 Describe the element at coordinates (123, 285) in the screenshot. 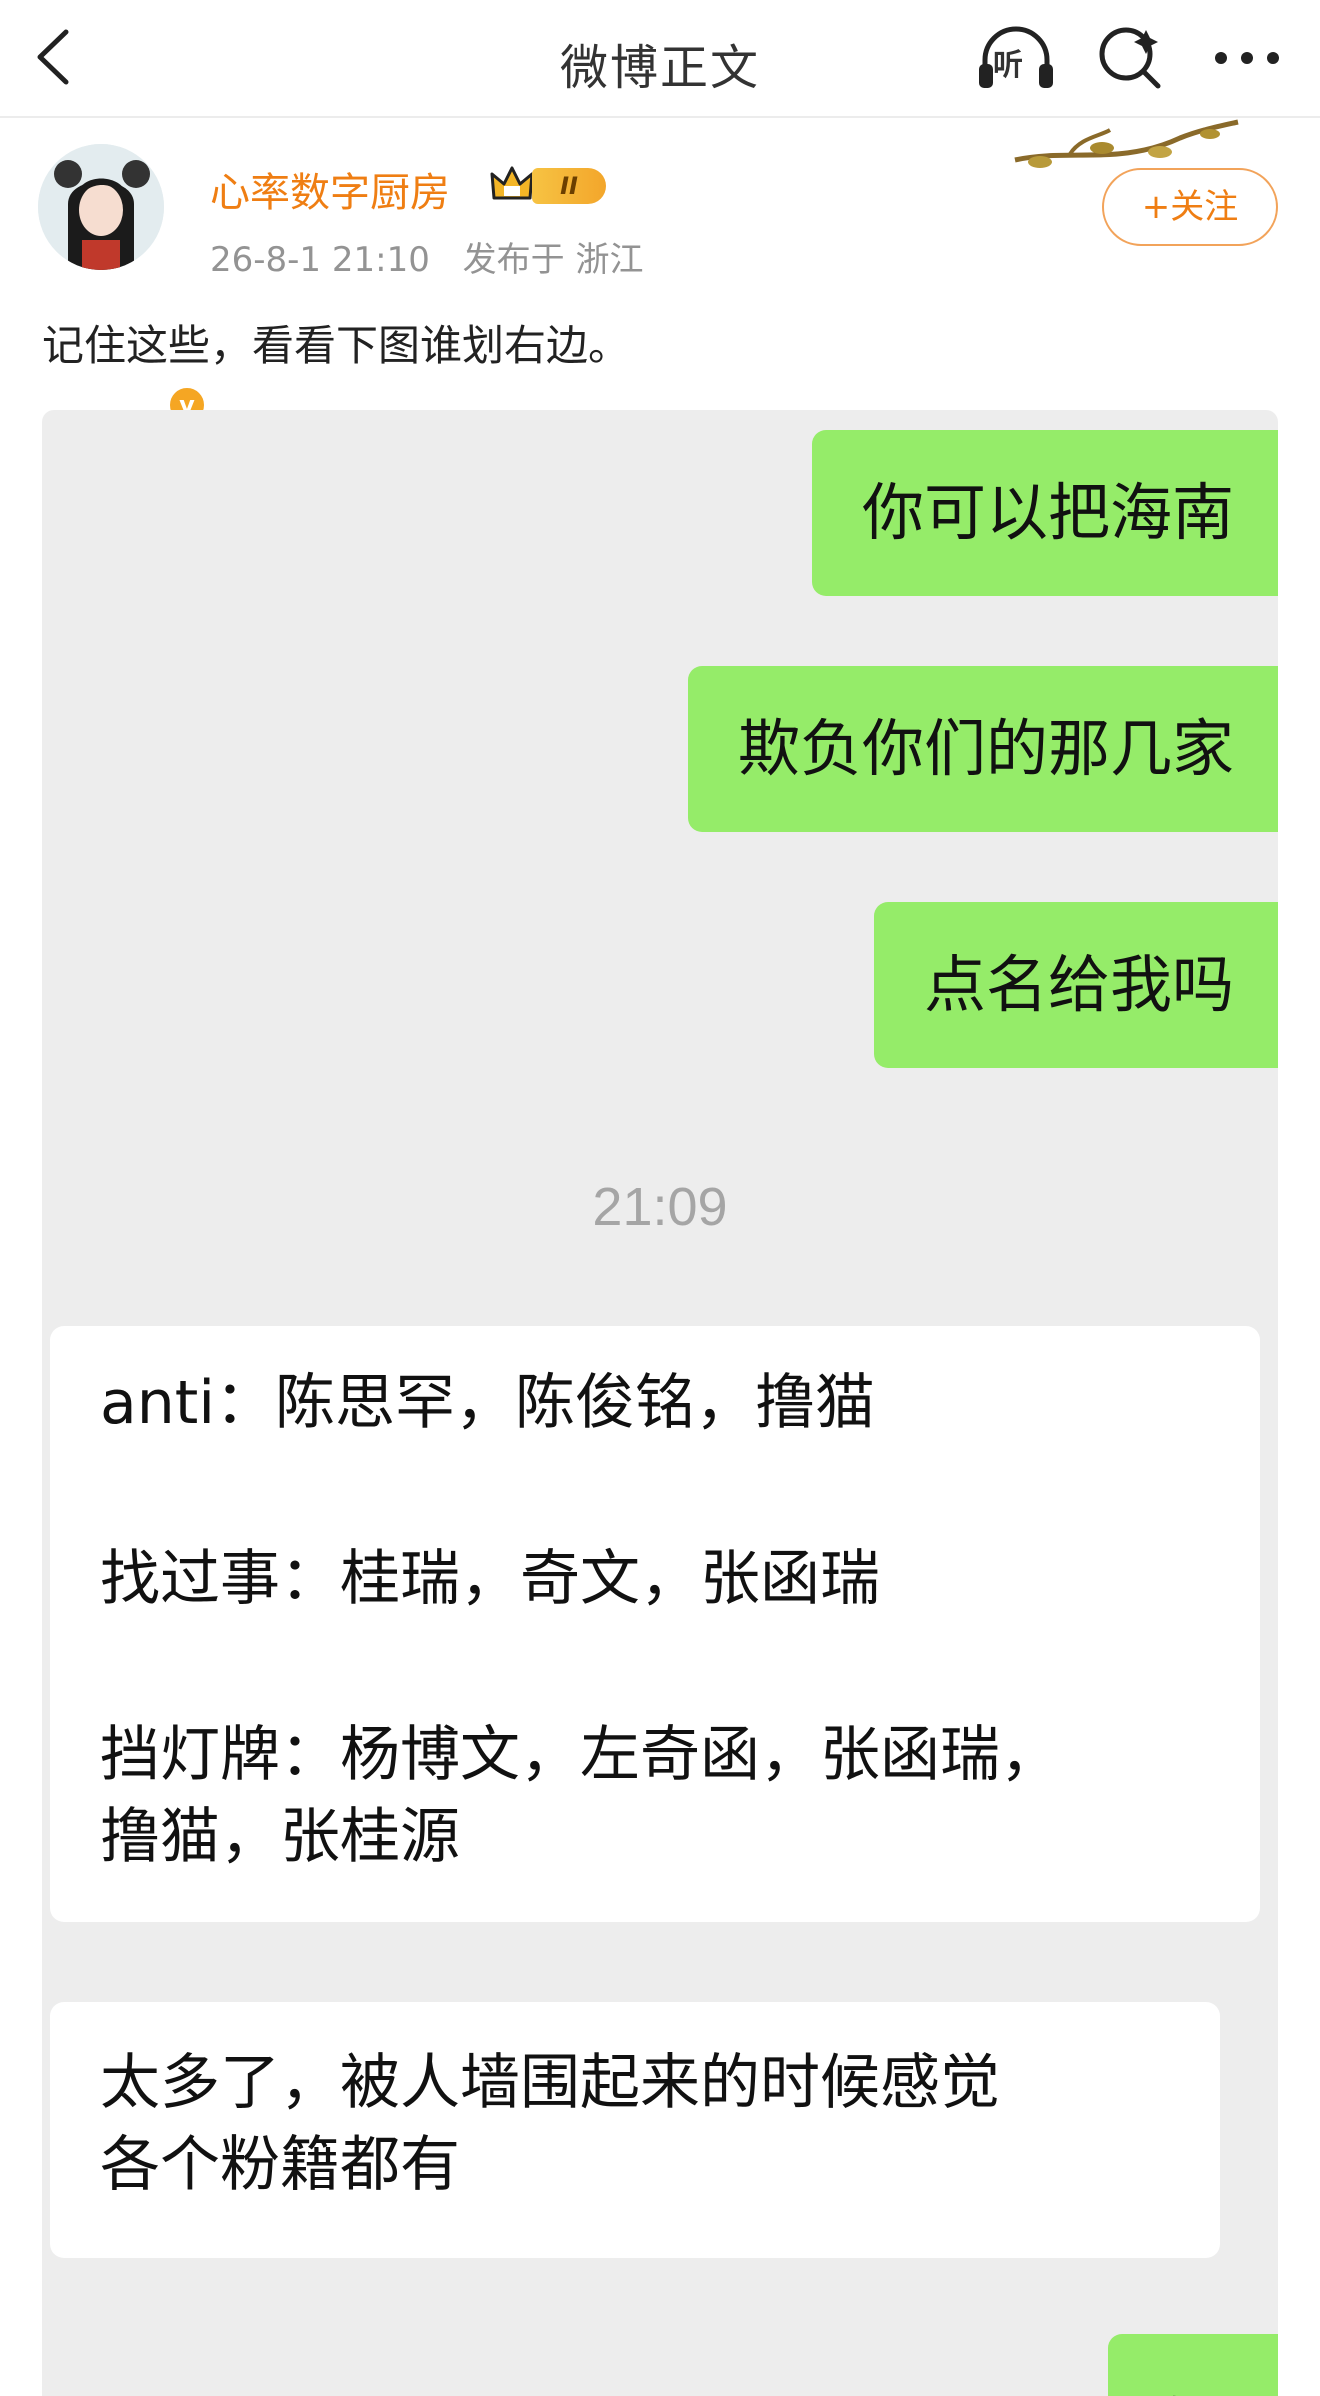

I see `avatar: v` at that location.